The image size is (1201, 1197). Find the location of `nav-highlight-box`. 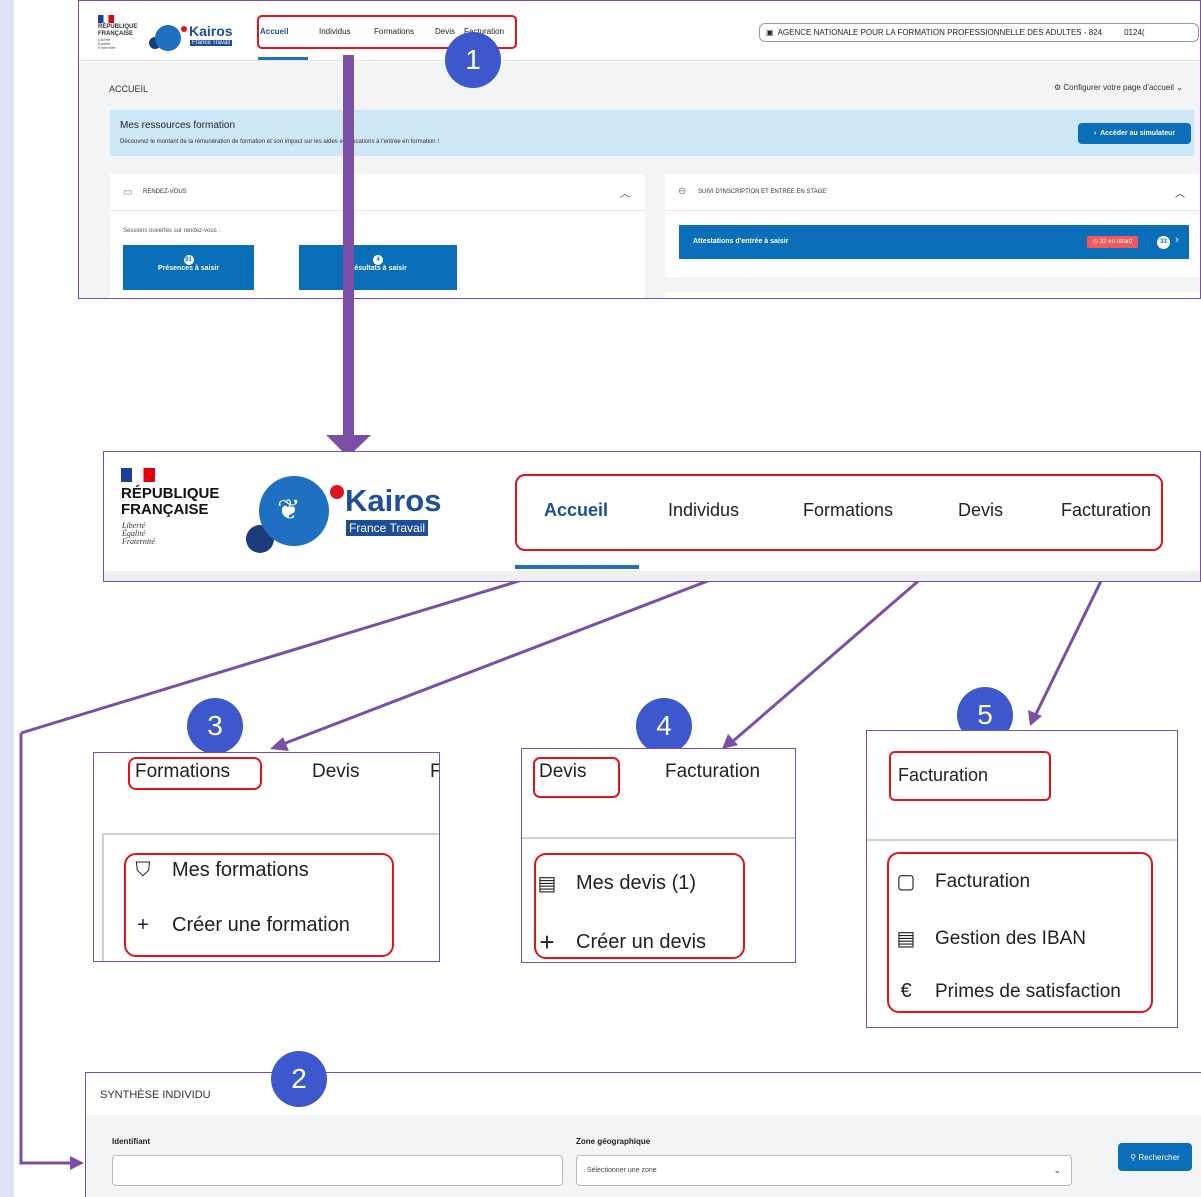

nav-highlight-box is located at coordinates (839, 512).